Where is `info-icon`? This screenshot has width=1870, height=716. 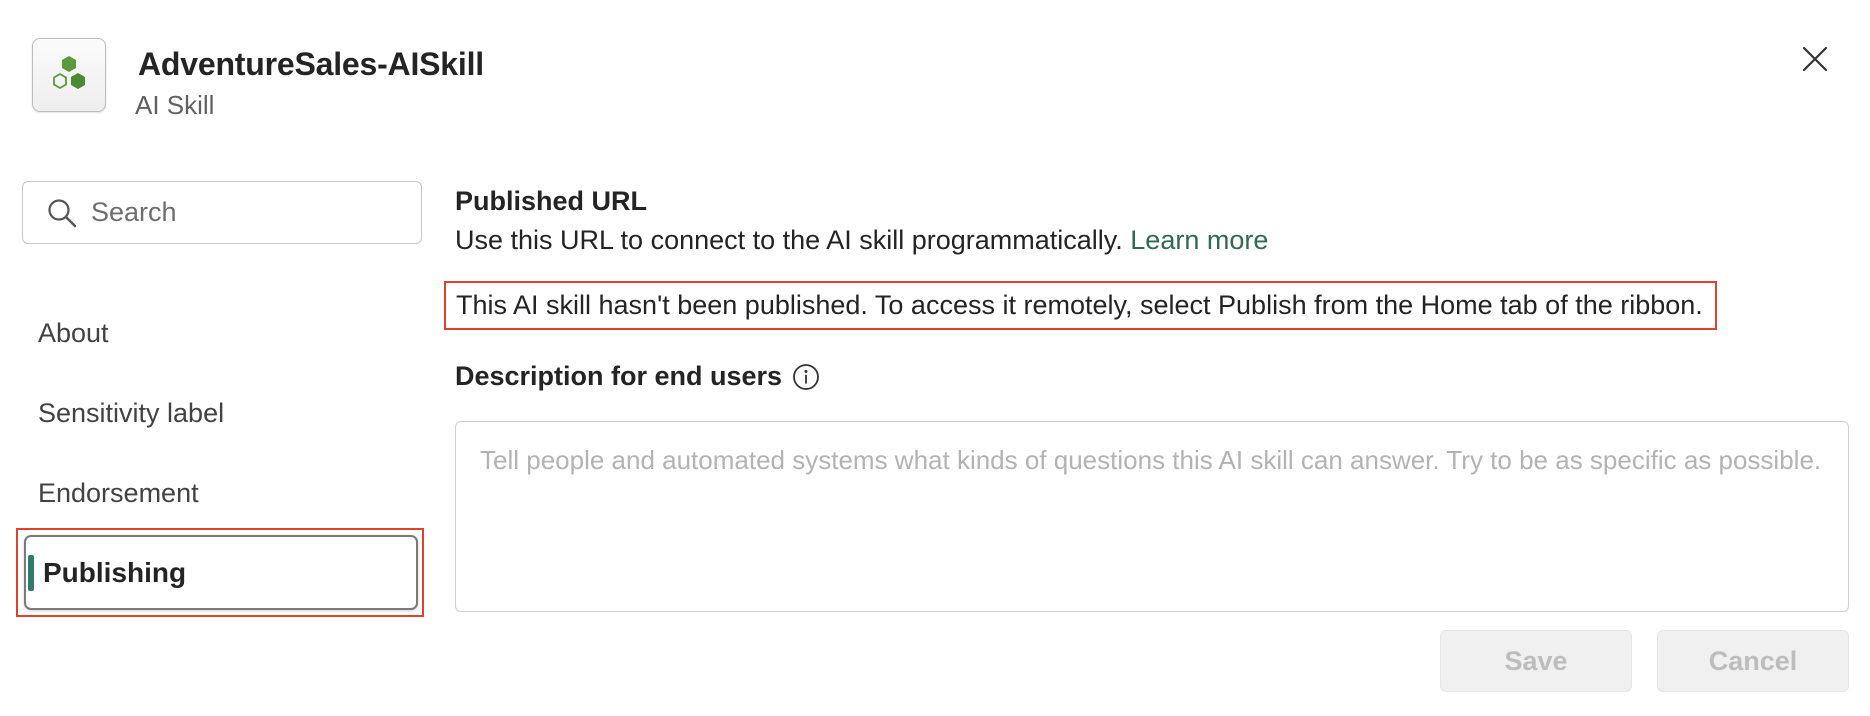
info-icon is located at coordinates (806, 377).